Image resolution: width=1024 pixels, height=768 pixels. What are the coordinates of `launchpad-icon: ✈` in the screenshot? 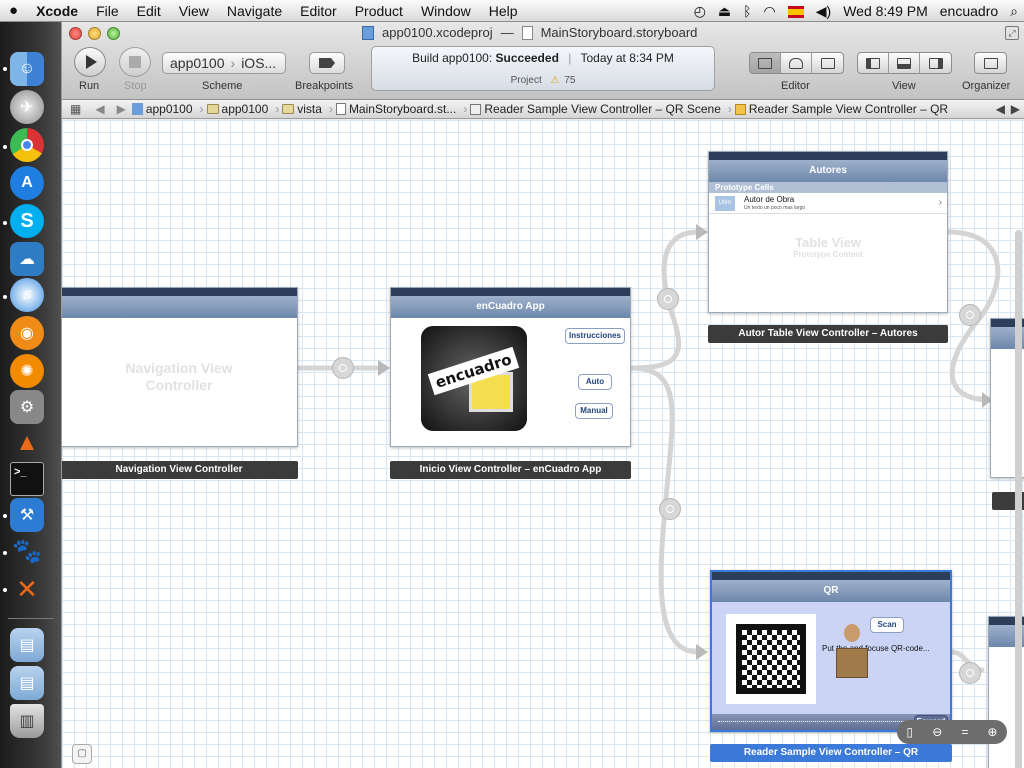 It's located at (27, 107).